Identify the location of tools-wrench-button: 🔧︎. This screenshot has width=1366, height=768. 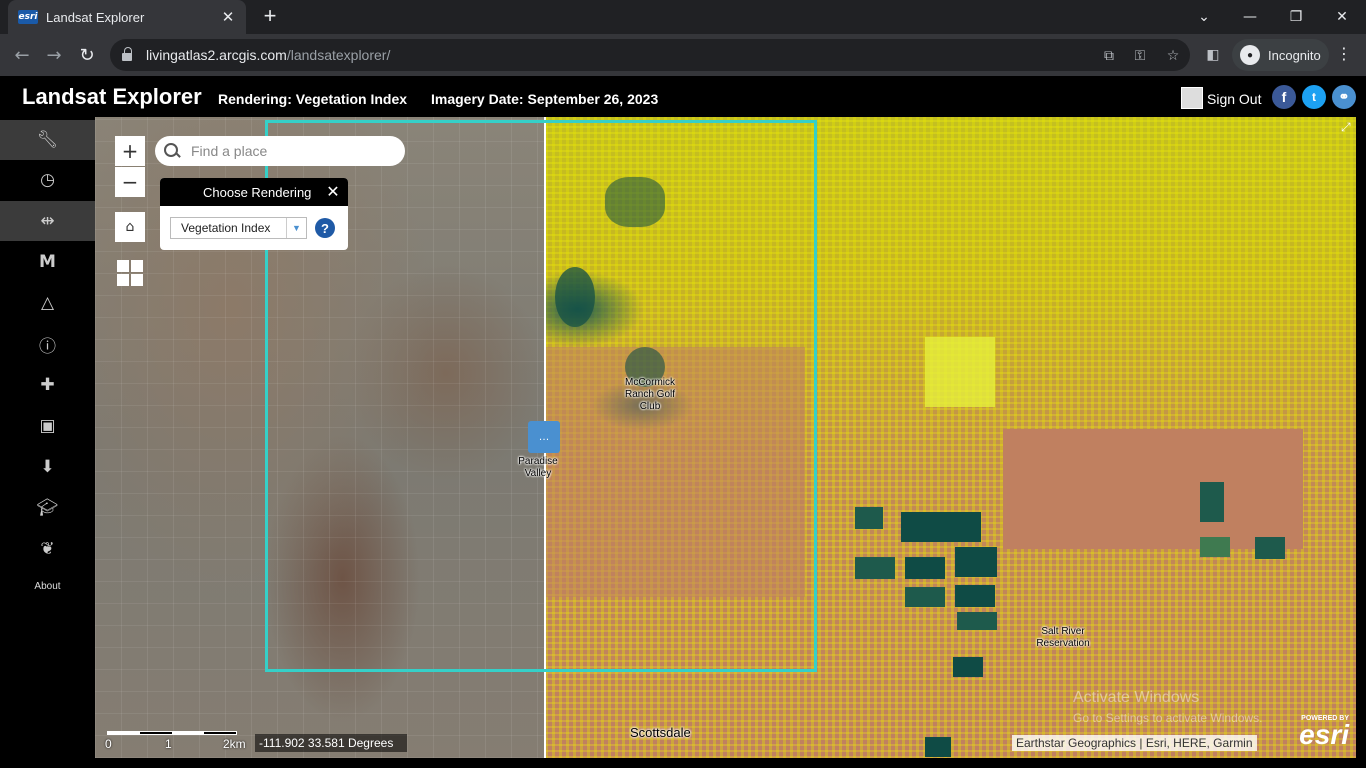
(47, 140).